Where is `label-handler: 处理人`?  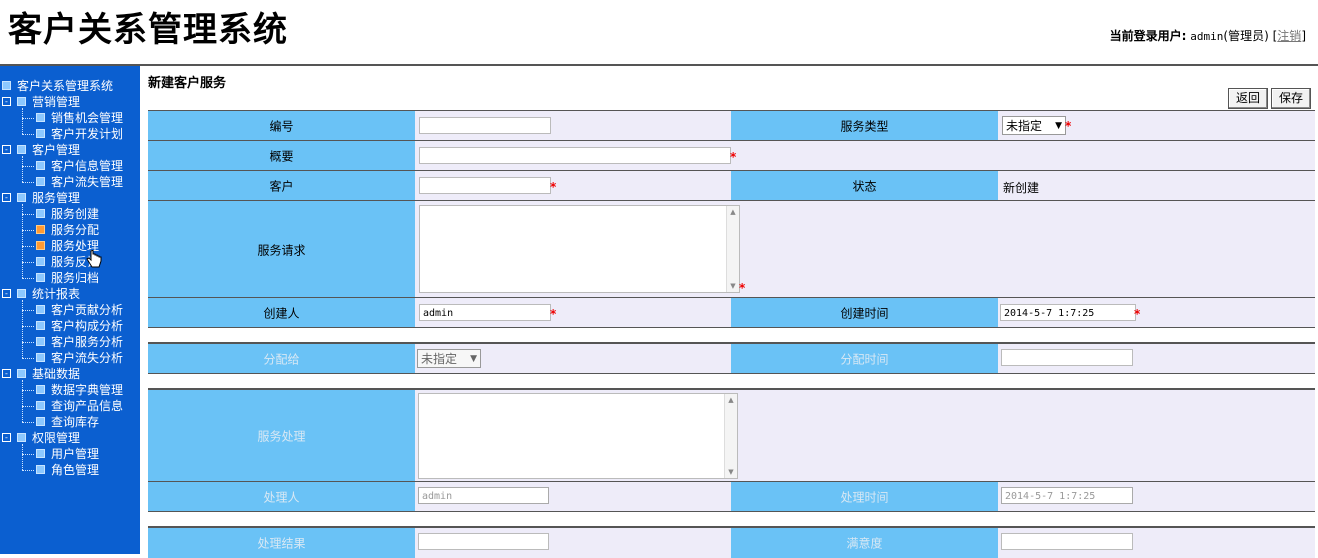
label-handler: 处理人 is located at coordinates (281, 497).